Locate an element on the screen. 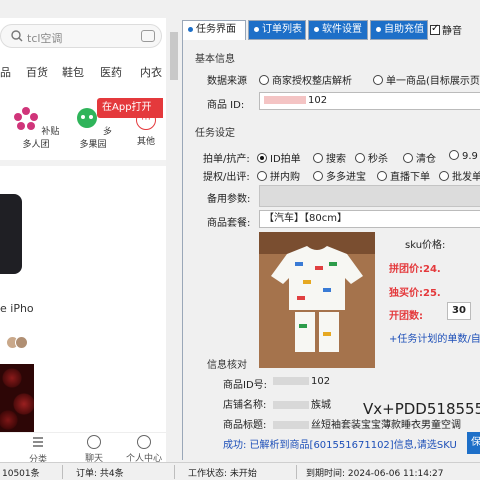 The width and height of the screenshot is (480, 480). method-option-clear: 清仓 is located at coordinates (419, 157).